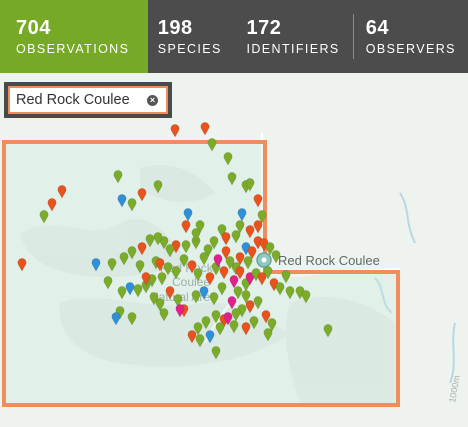 The width and height of the screenshot is (468, 427). What do you see at coordinates (410, 36) in the screenshot?
I see `tab-observers: 64 OBSERVERS` at bounding box center [410, 36].